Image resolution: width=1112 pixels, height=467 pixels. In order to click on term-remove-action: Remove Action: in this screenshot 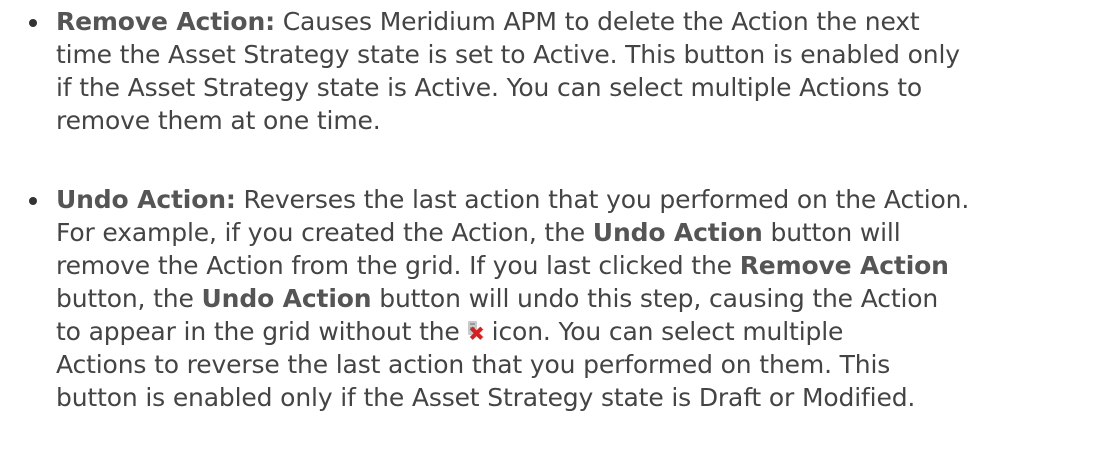, I will do `click(165, 21)`.